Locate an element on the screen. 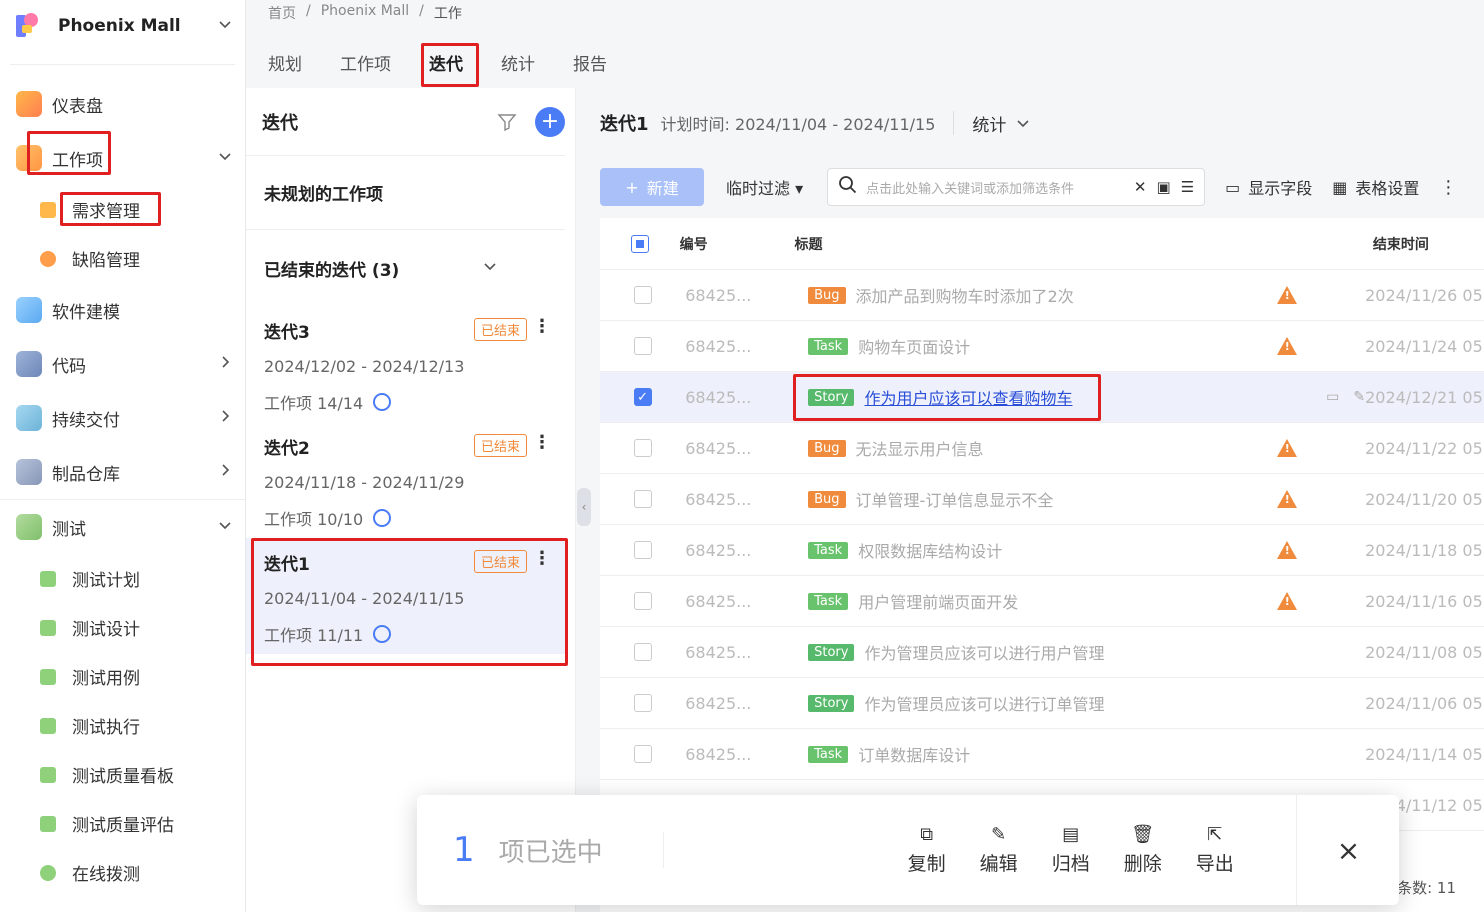 This screenshot has height=912, width=1484. sidebar-subitem-dial-test: 在线拨测 is located at coordinates (122, 872).